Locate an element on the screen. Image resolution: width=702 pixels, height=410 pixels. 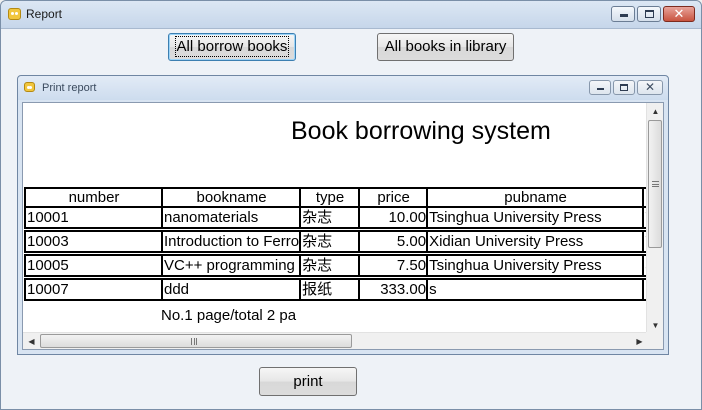
horizontal-scroll-thumb is located at coordinates (196, 341).